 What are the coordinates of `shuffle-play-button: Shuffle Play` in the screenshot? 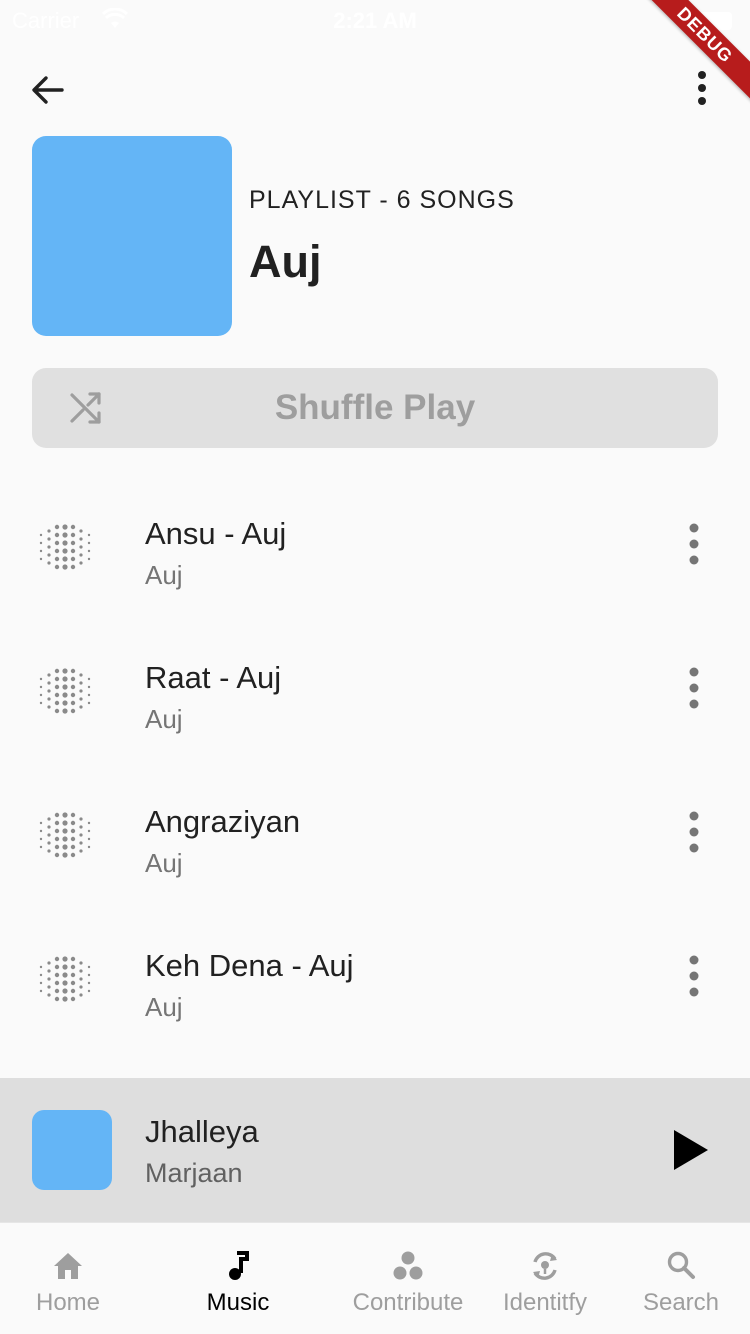 It's located at (375, 408).